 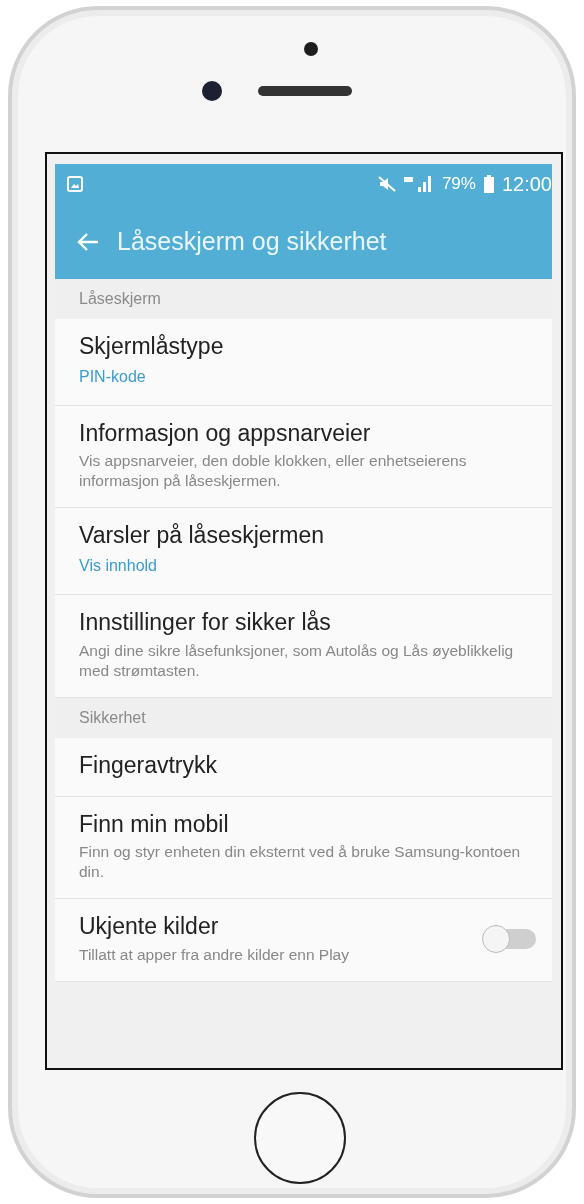 What do you see at coordinates (118, 566) in the screenshot?
I see `item-value: Vis innhold` at bounding box center [118, 566].